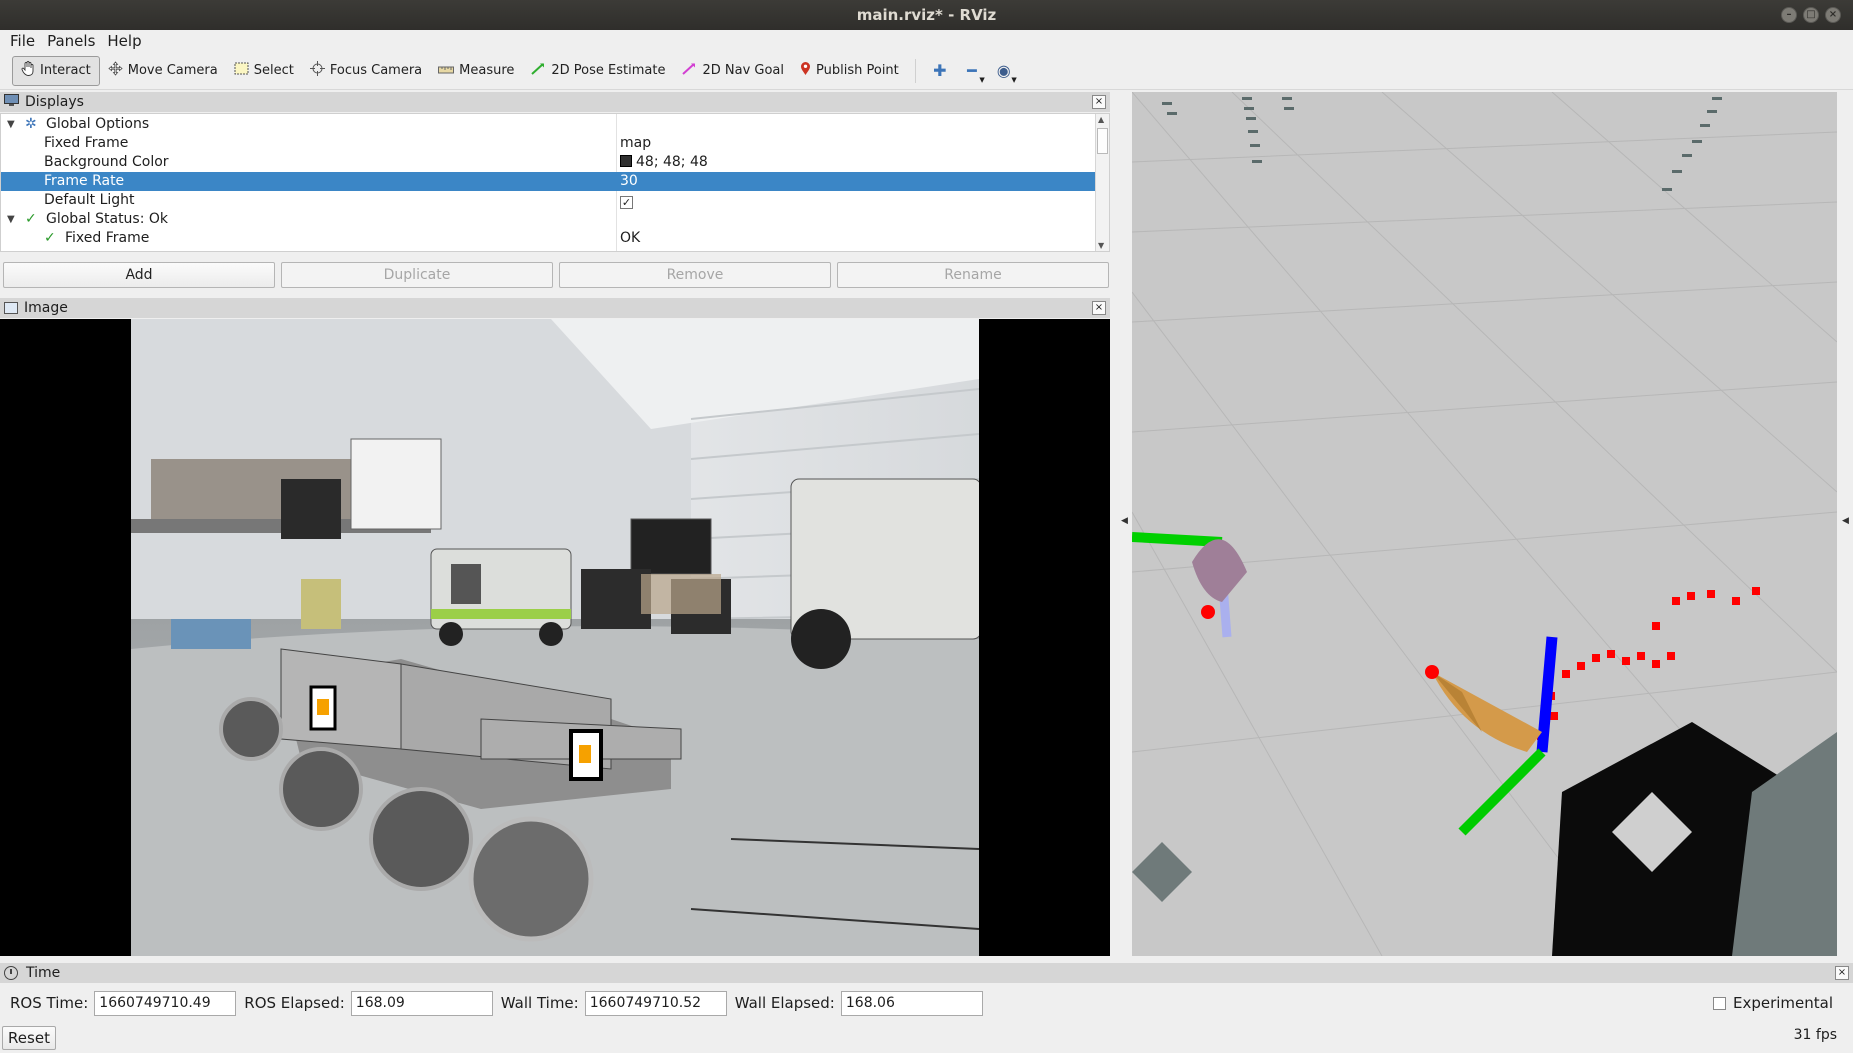 The width and height of the screenshot is (1853, 1053). I want to click on add-tool-button: ✚, so click(940, 71).